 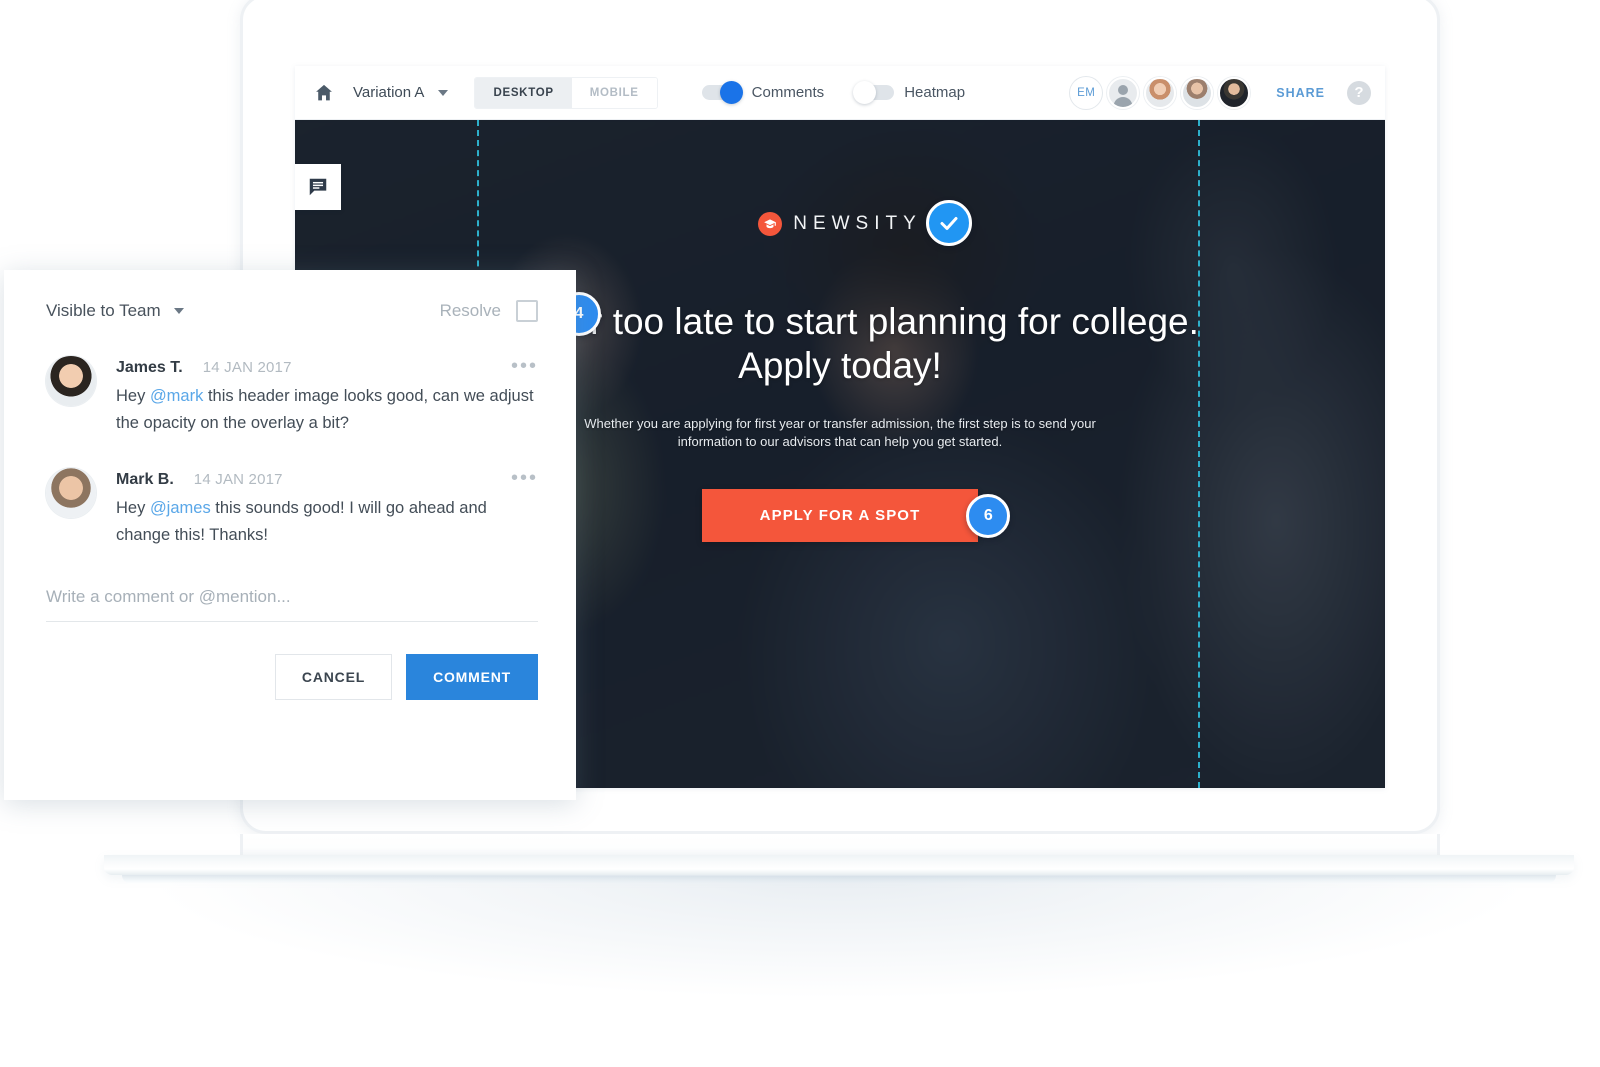 What do you see at coordinates (523, 92) in the screenshot?
I see `segment-desktop: DESKTOP` at bounding box center [523, 92].